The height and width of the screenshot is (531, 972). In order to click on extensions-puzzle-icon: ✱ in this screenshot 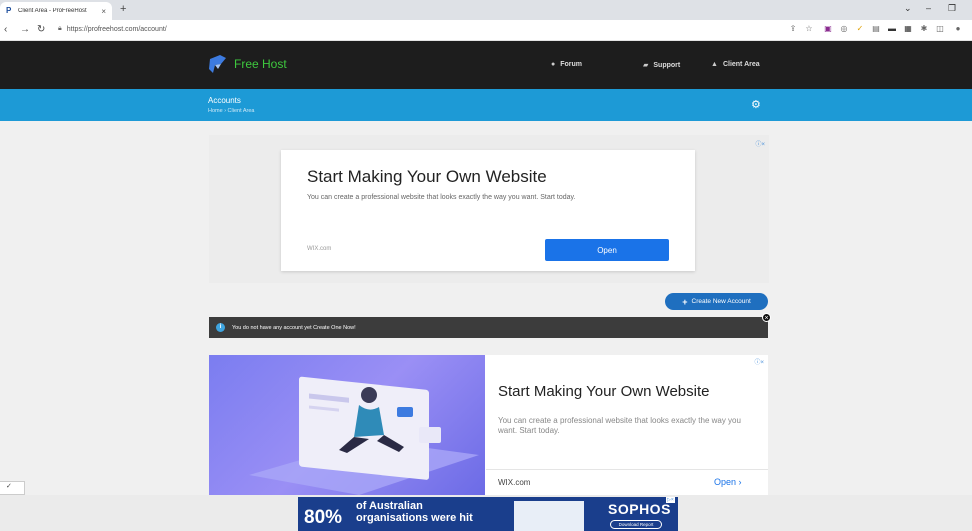, I will do `click(924, 29)`.